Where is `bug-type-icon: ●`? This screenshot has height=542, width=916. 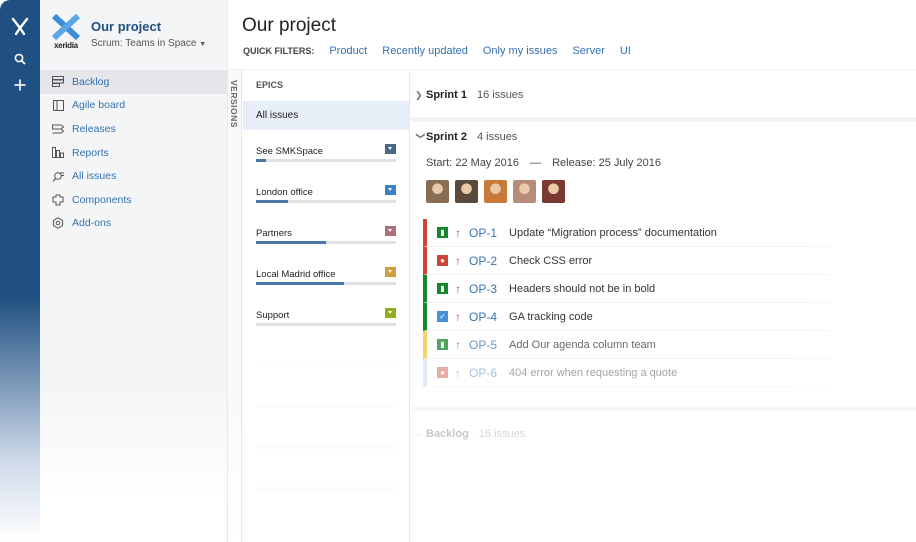 bug-type-icon: ● is located at coordinates (442, 260).